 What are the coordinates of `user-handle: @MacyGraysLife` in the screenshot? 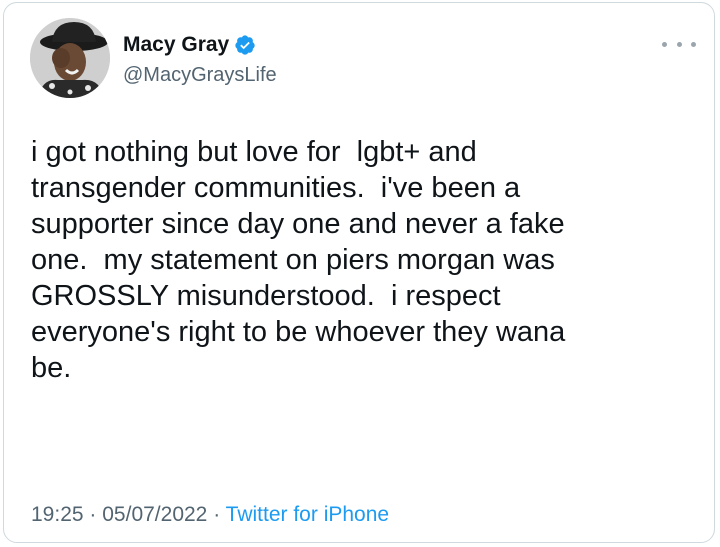 It's located at (200, 75).